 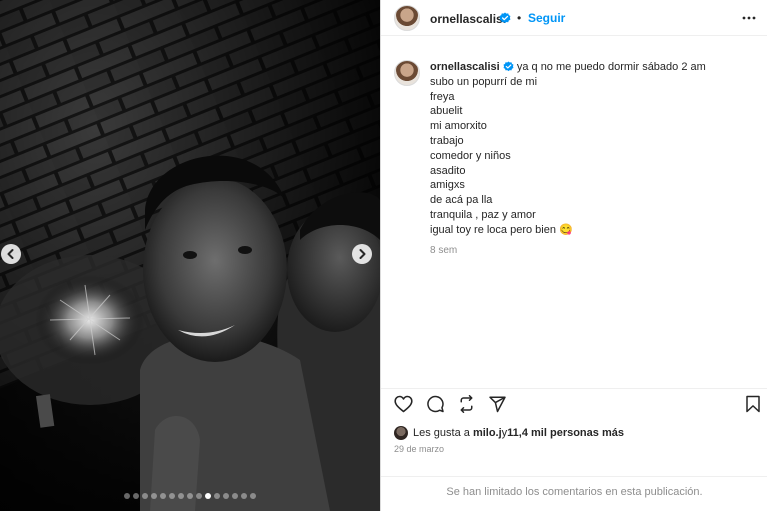 What do you see at coordinates (590, 251) in the screenshot?
I see `caption-time-ago: 8 sem` at bounding box center [590, 251].